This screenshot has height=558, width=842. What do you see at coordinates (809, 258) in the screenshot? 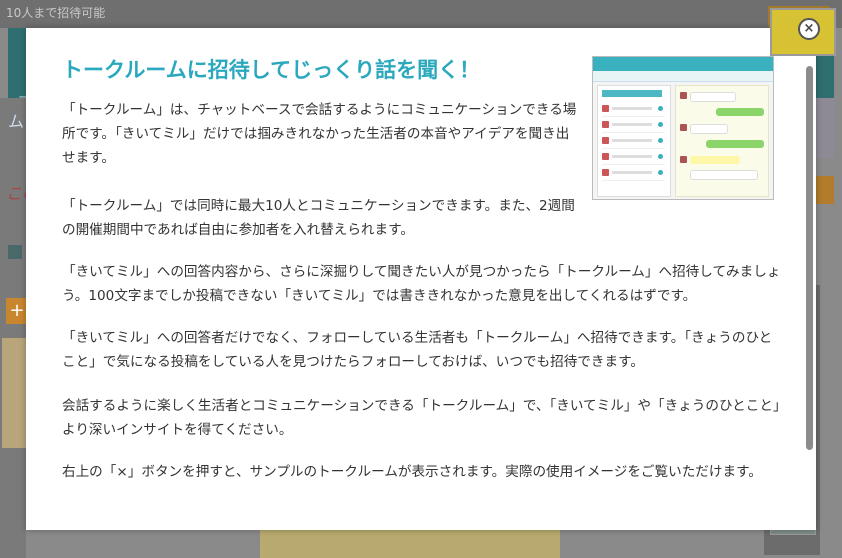
I see `modal-scrollbar` at bounding box center [809, 258].